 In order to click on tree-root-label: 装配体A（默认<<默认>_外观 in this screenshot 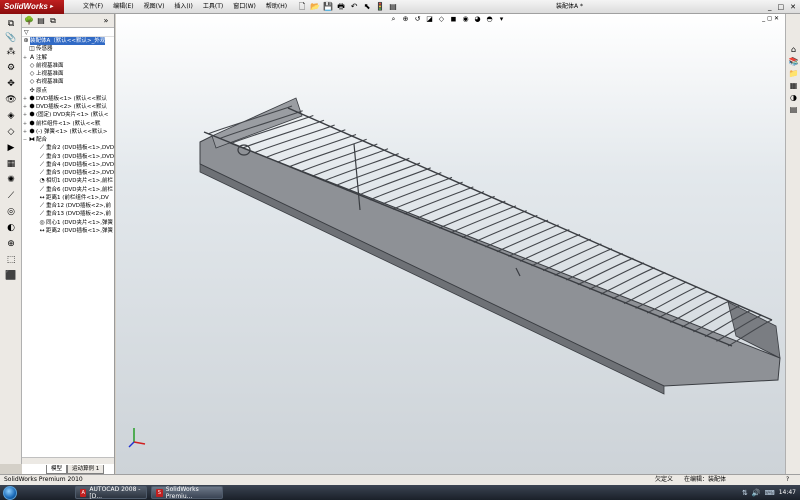, I will do `click(68, 41)`.